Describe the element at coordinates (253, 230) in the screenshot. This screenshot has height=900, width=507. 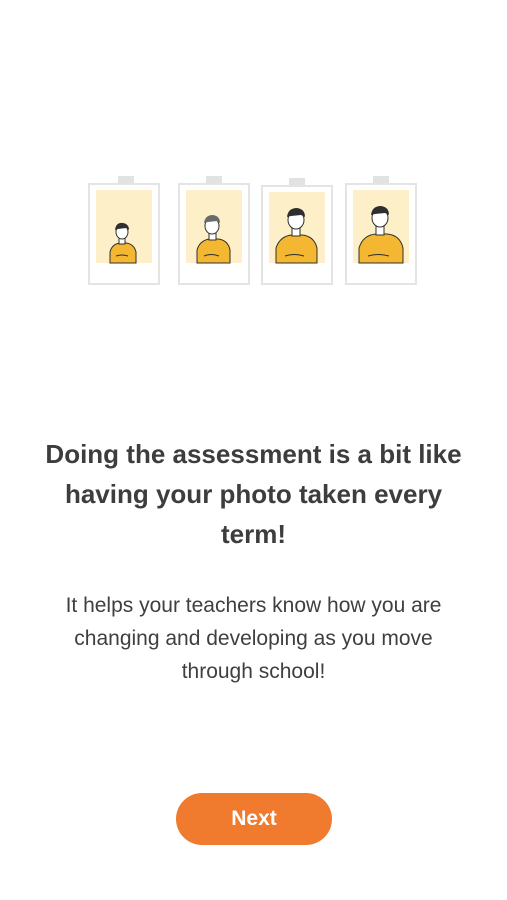
I see `photo-strip-illustration` at that location.